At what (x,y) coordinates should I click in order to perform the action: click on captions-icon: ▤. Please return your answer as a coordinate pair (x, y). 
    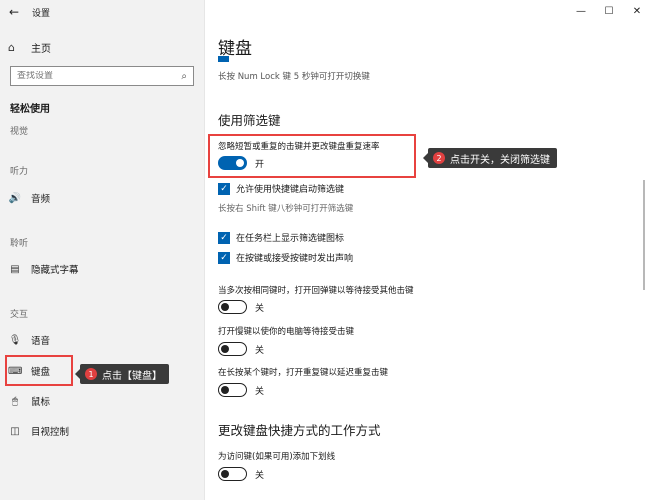
    Looking at the image, I should click on (15, 269).